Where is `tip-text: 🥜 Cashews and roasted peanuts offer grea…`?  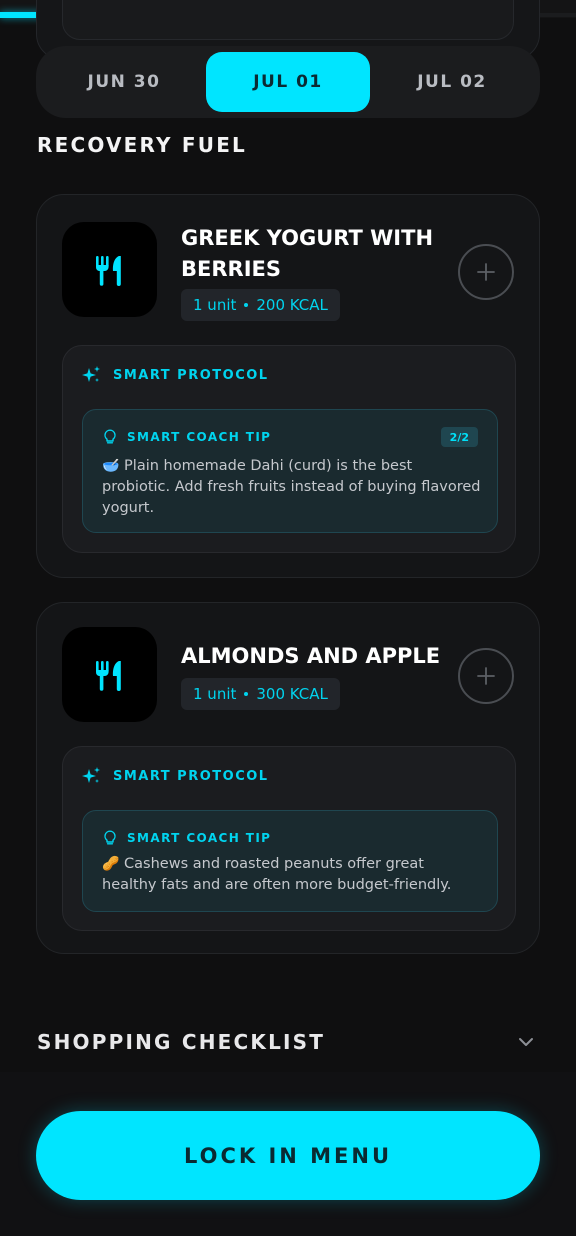
tip-text: 🥜 Cashews and roasted peanuts offer grea… is located at coordinates (291, 875).